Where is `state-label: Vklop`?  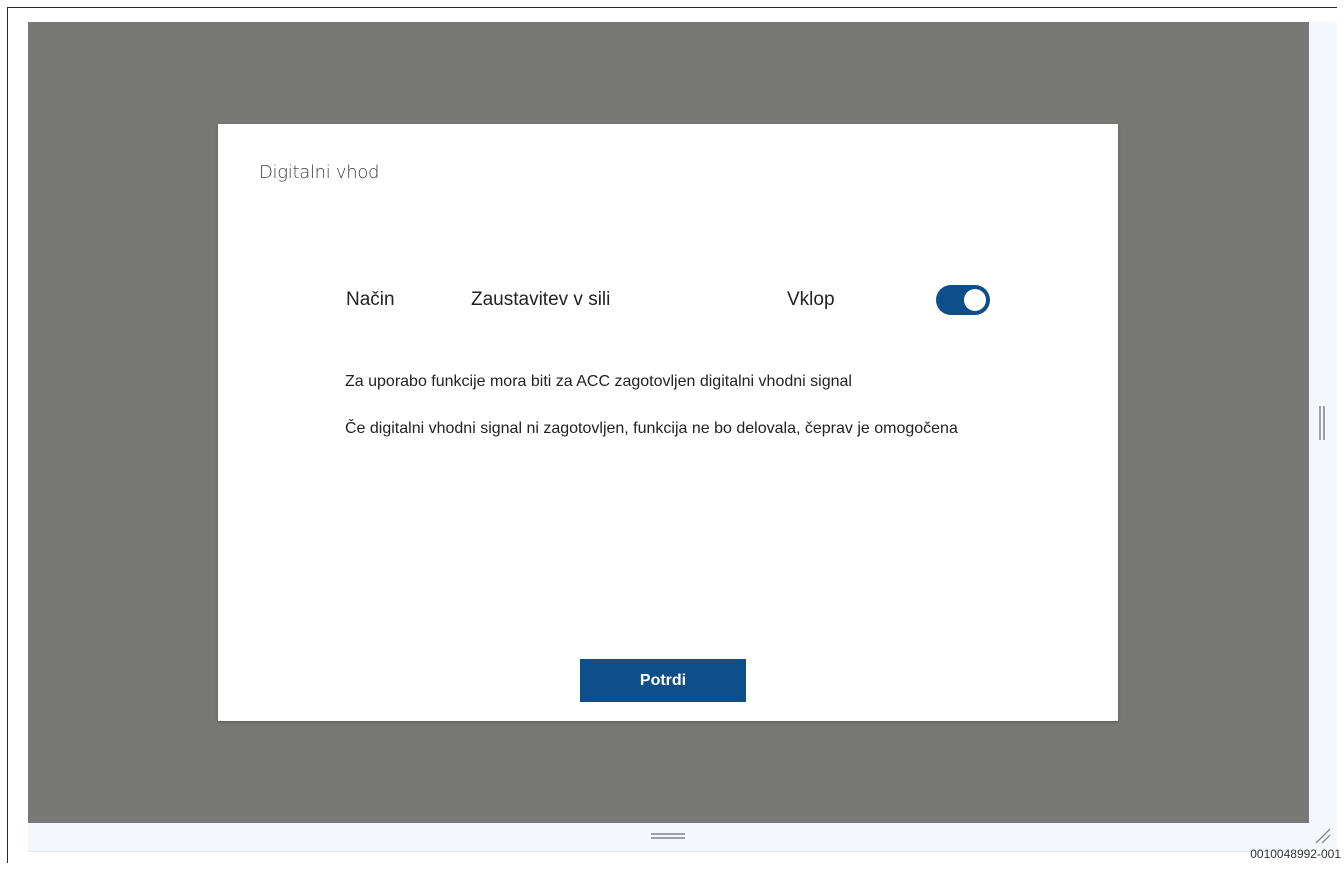
state-label: Vklop is located at coordinates (811, 299).